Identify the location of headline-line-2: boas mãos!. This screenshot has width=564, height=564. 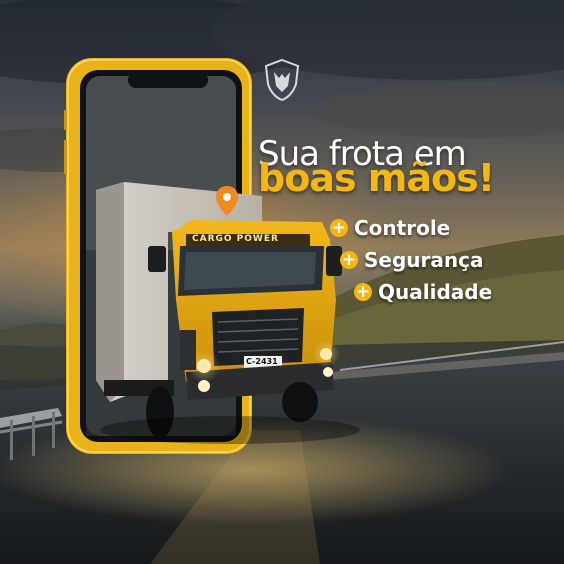
(376, 178).